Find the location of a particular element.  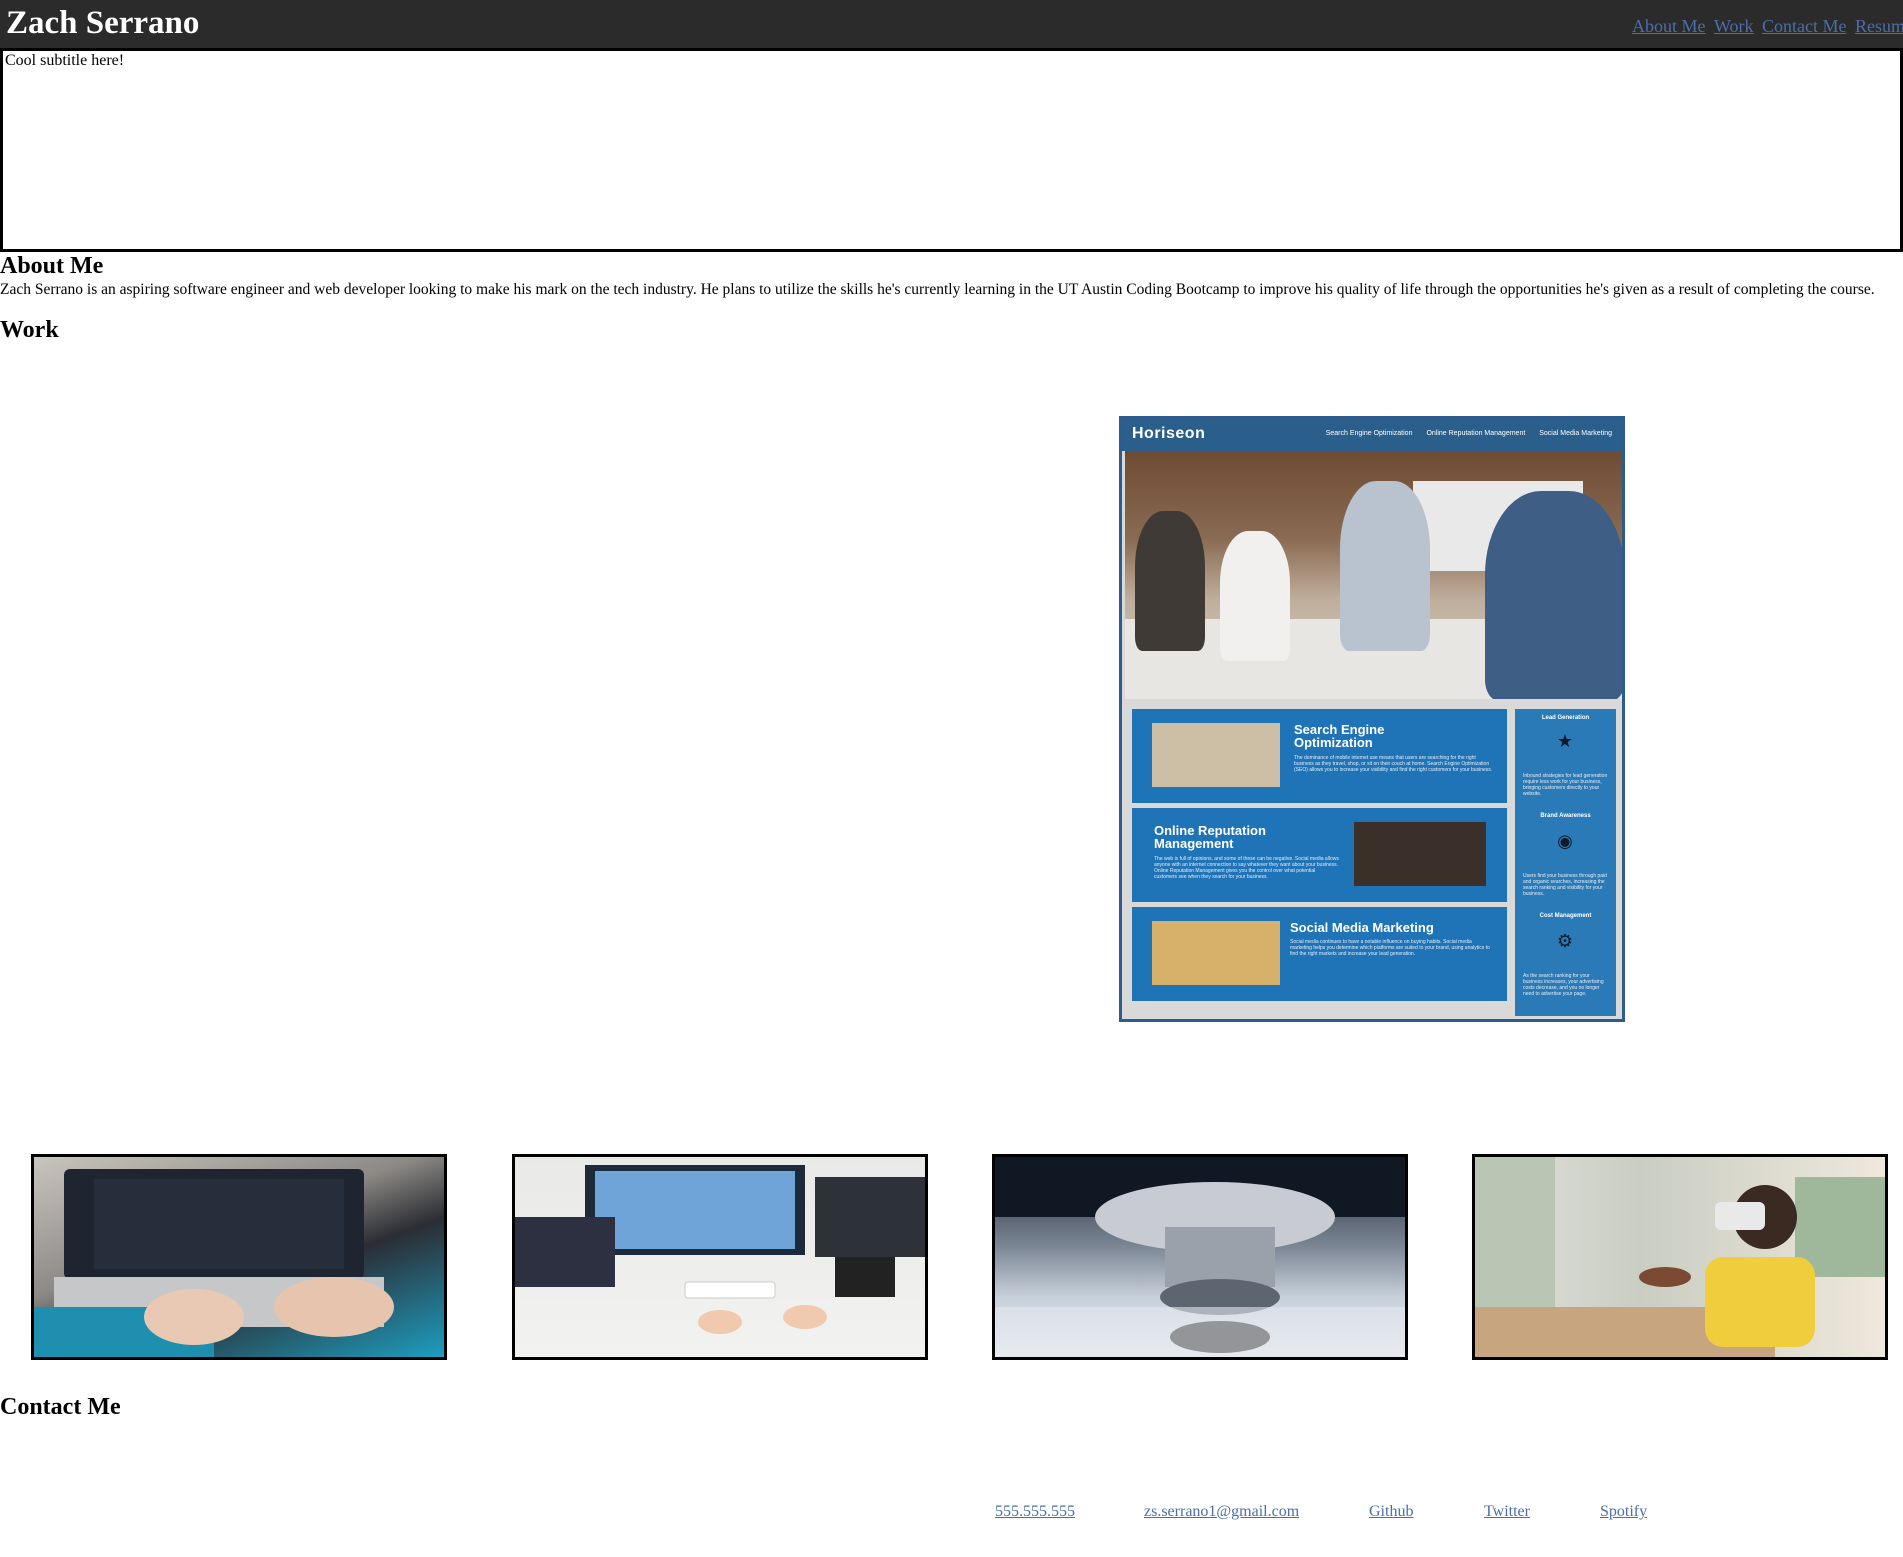

card-title: Social Media Marketing is located at coordinates (1362, 927).